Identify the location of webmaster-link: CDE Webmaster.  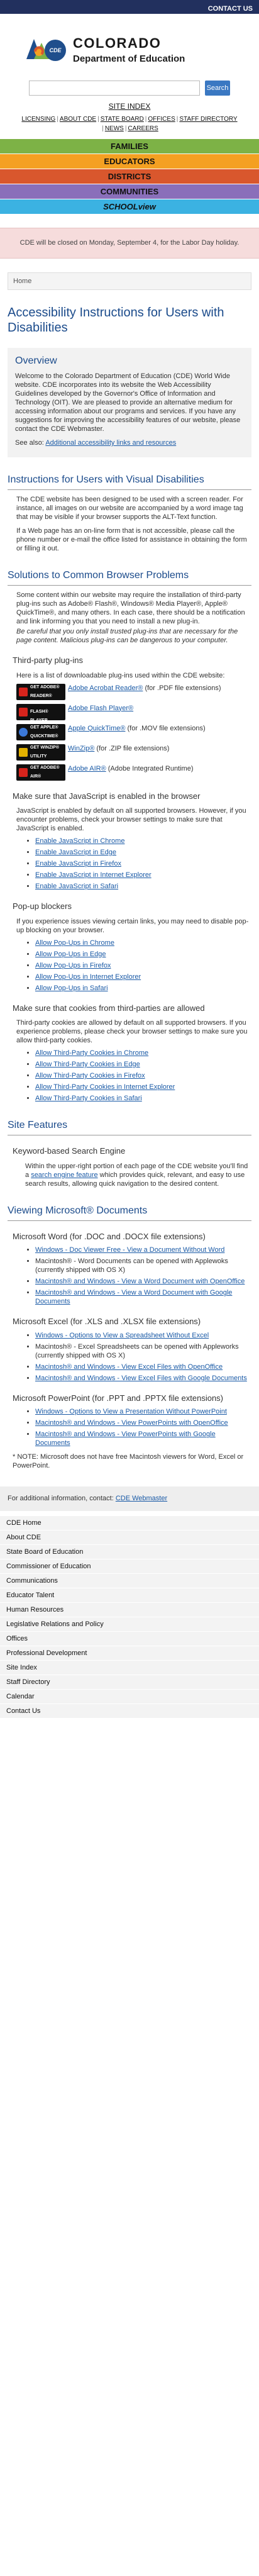
(141, 1498).